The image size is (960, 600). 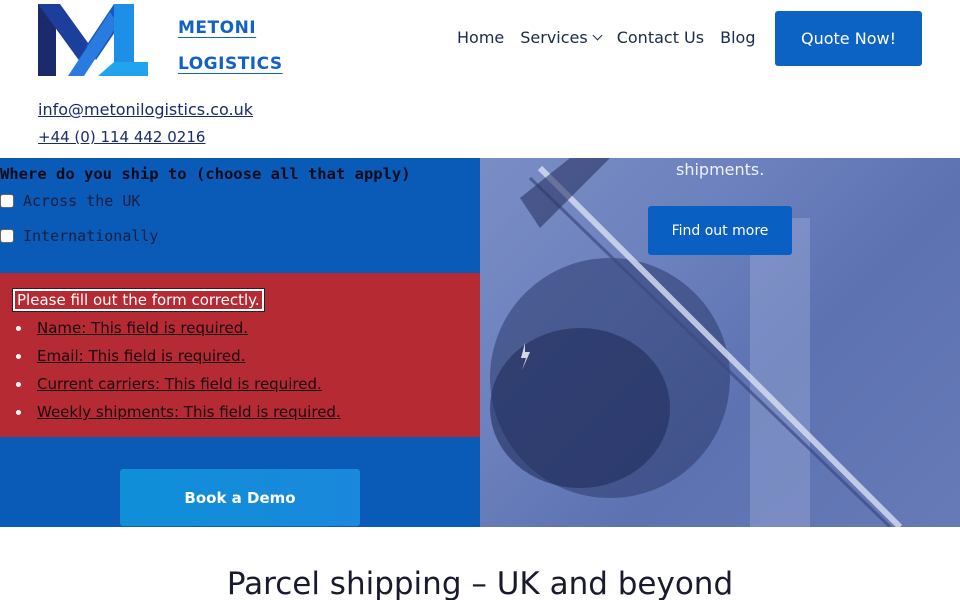 What do you see at coordinates (91, 236) in the screenshot?
I see `option-label: Internationally` at bounding box center [91, 236].